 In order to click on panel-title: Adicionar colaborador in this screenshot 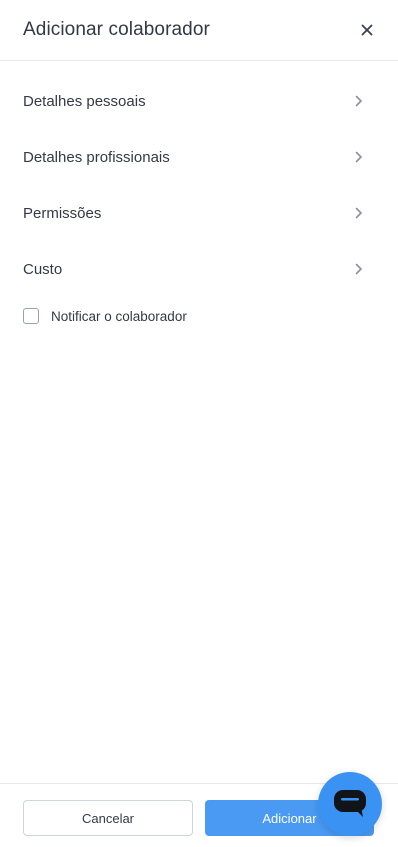, I will do `click(116, 29)`.